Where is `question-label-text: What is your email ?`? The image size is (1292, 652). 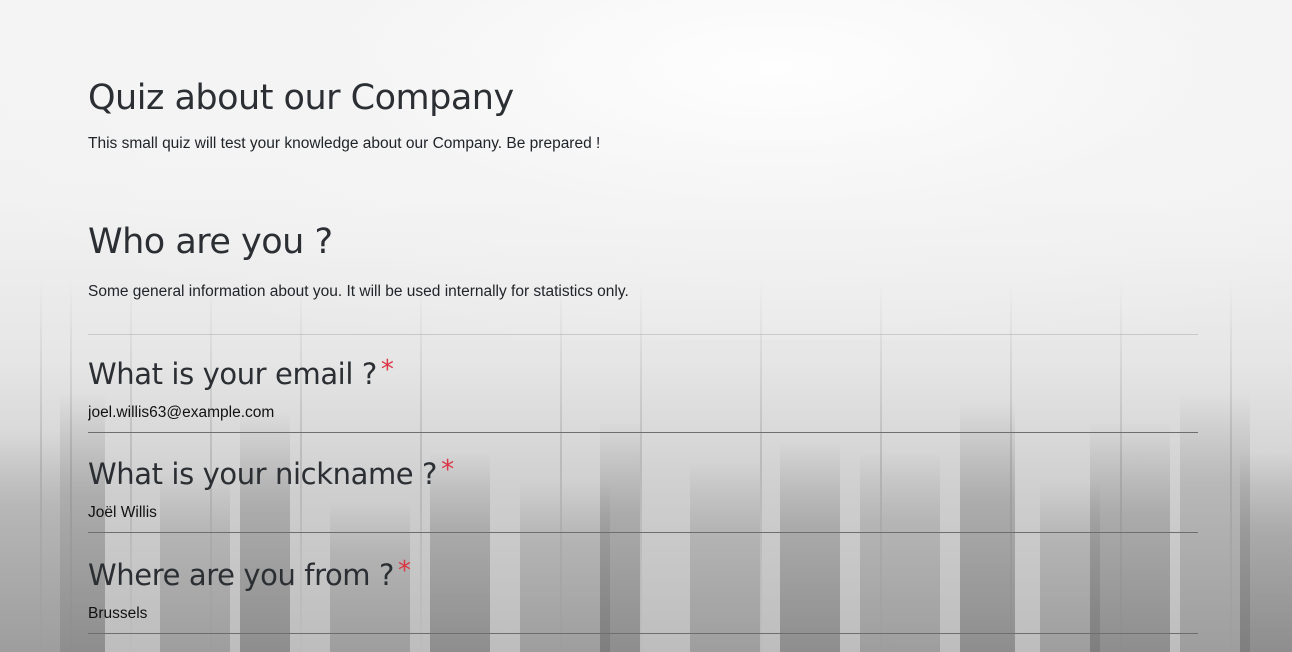 question-label-text: What is your email ? is located at coordinates (232, 374).